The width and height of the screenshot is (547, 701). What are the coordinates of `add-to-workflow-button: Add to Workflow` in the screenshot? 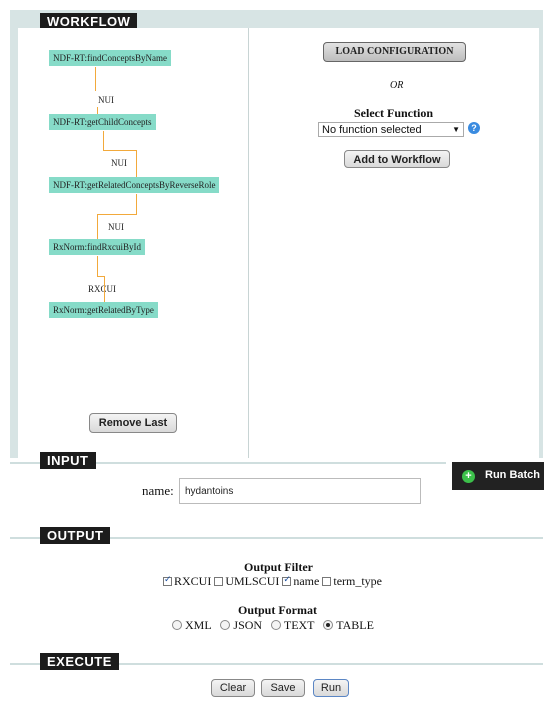 It's located at (397, 159).